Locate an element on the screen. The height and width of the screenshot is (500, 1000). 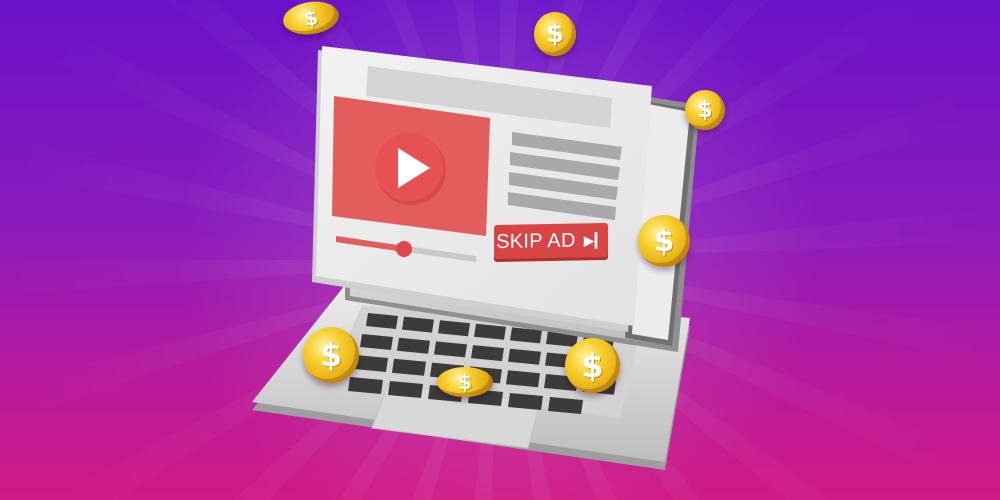
skip-ad-label: SKIP AD is located at coordinates (536, 241).